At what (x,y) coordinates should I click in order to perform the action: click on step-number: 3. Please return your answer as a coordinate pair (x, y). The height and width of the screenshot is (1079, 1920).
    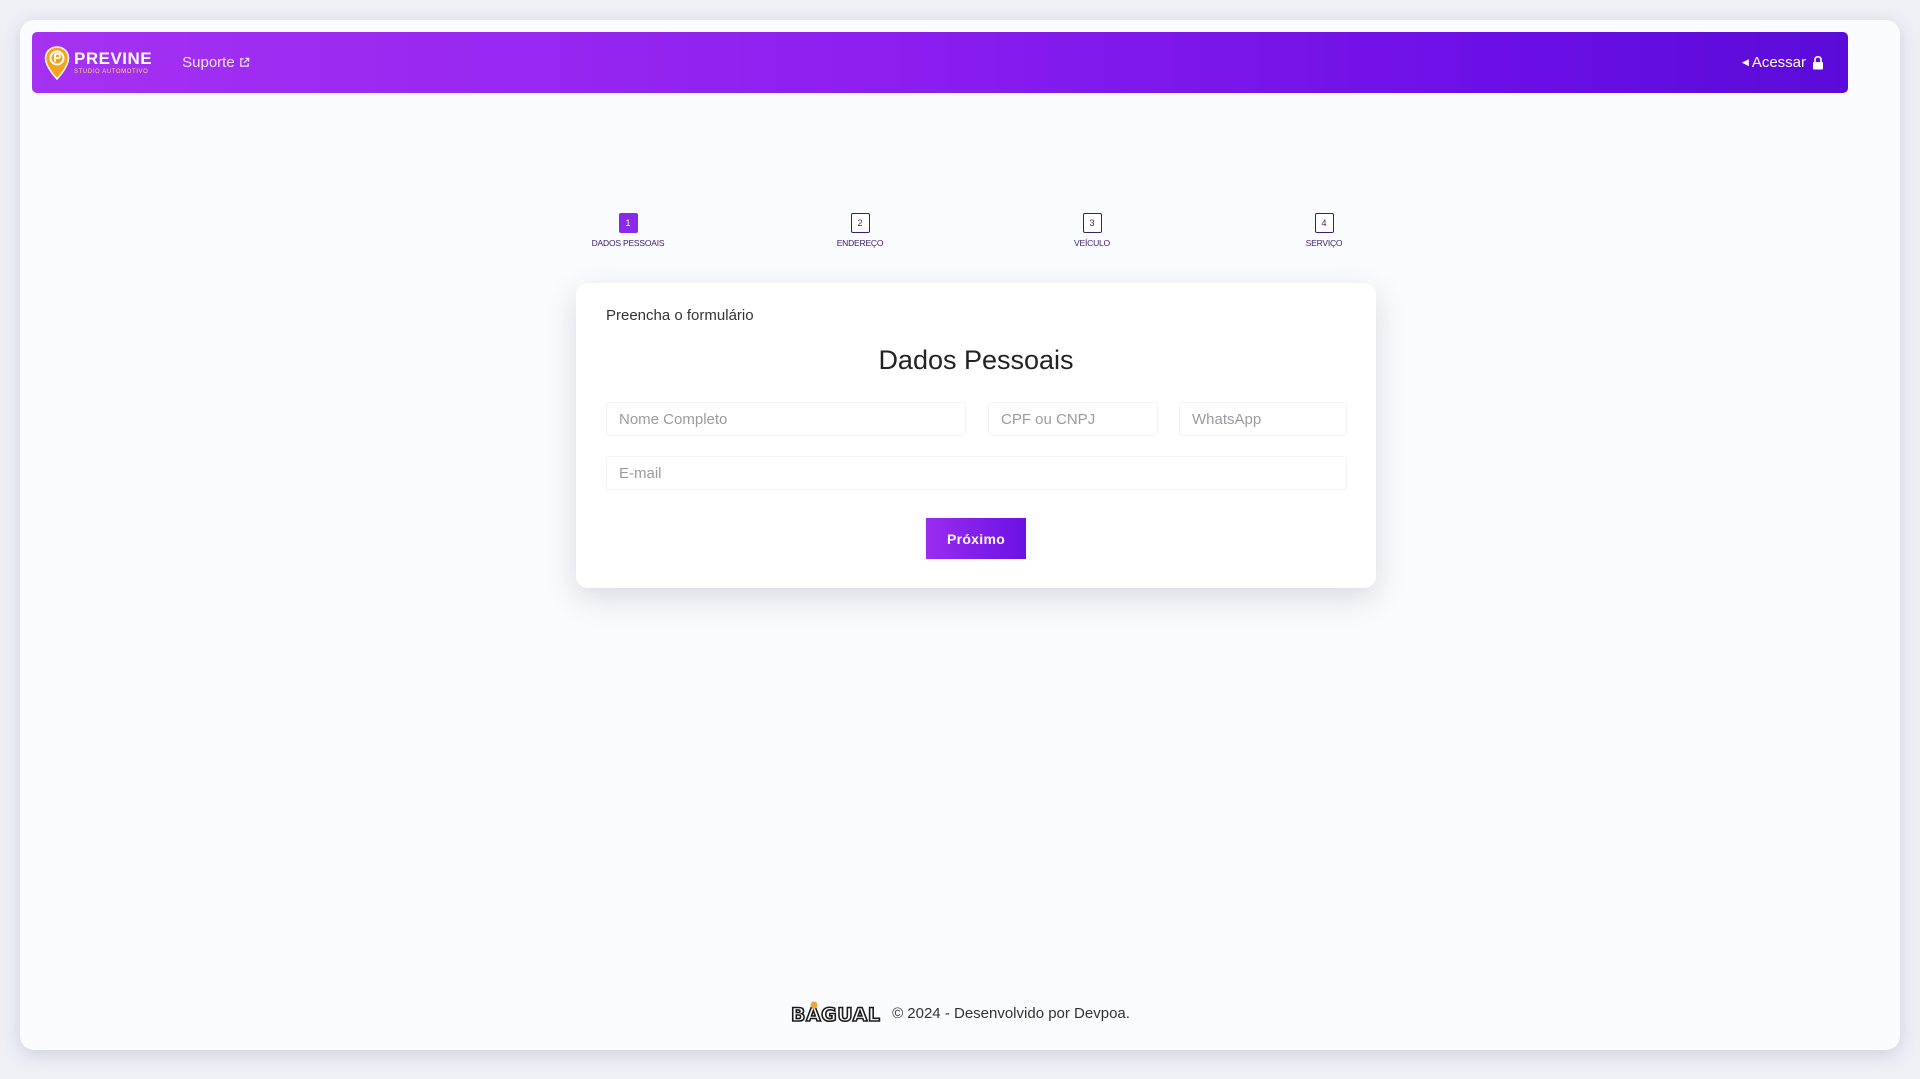
    Looking at the image, I should click on (1092, 223).